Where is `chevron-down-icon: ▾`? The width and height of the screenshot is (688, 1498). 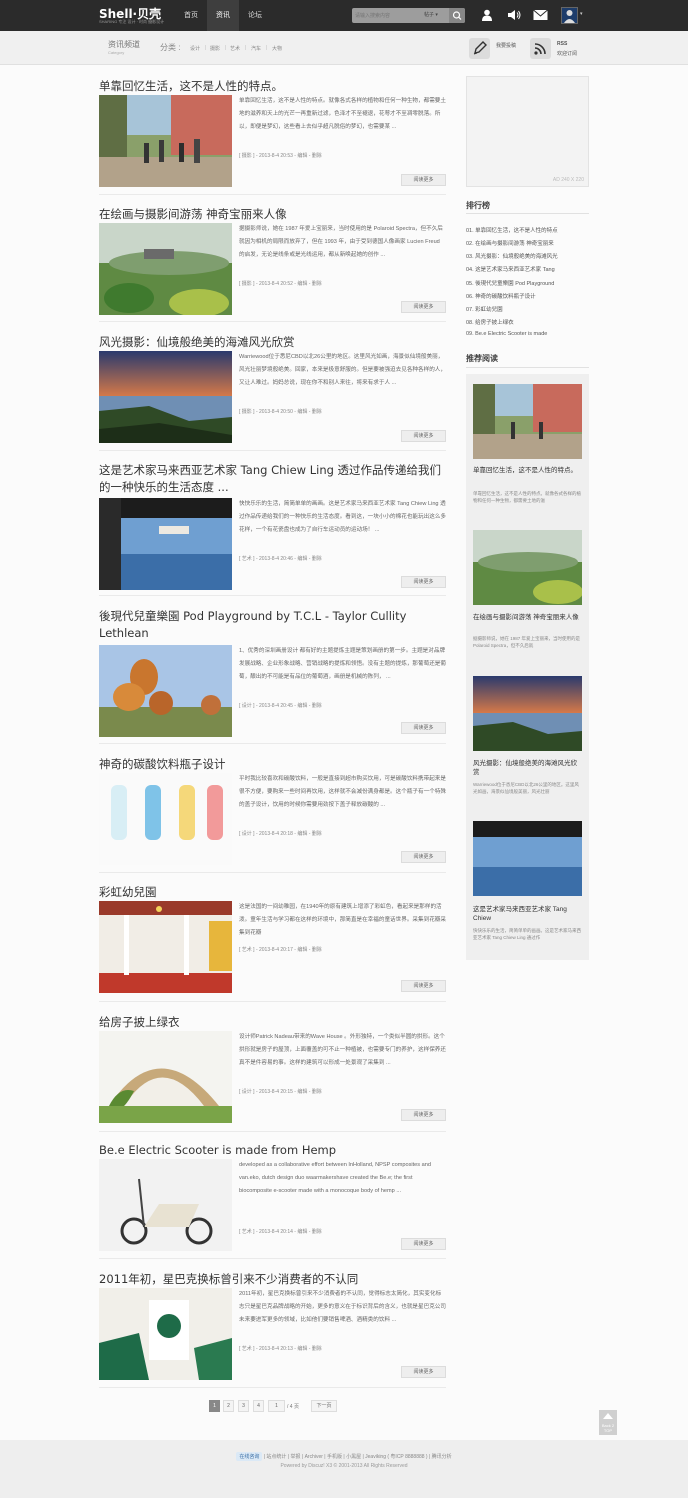 chevron-down-icon: ▾ is located at coordinates (581, 14).